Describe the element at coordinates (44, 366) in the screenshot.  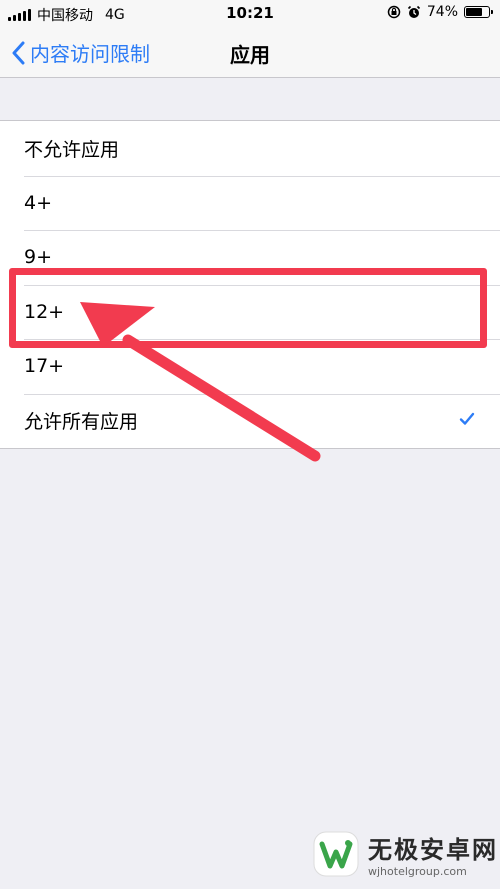
I see `list-item-label: 17+` at that location.